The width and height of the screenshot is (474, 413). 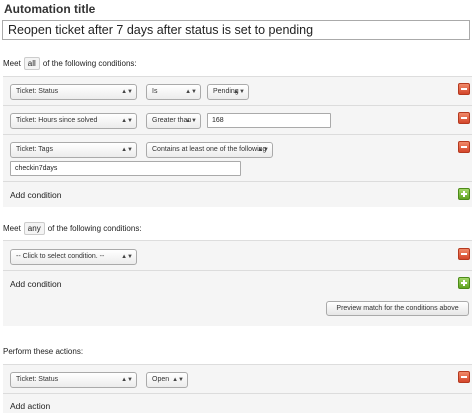 What do you see at coordinates (397, 308) in the screenshot?
I see `preview-match-button: Preview match for the conditions above` at bounding box center [397, 308].